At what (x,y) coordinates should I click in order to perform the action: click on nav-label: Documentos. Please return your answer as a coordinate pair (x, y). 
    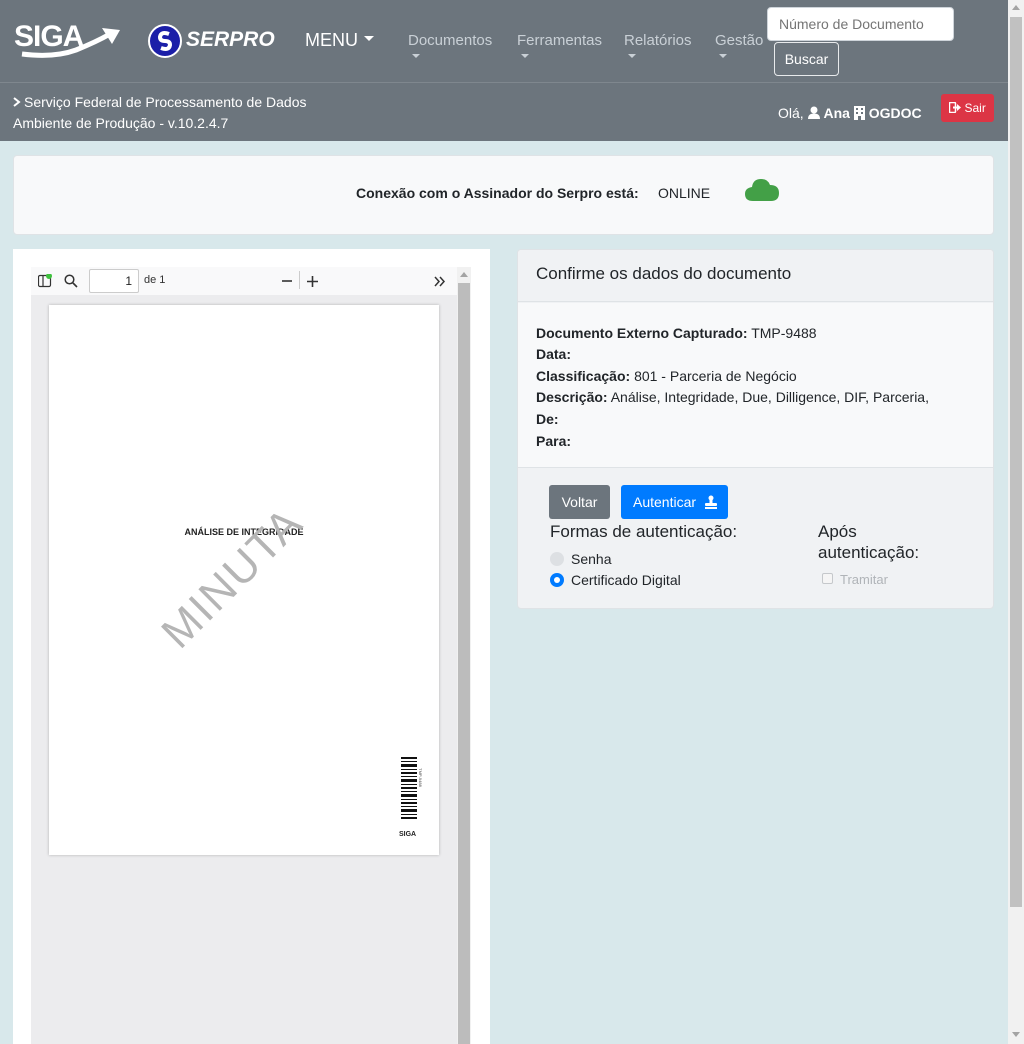
    Looking at the image, I should click on (450, 40).